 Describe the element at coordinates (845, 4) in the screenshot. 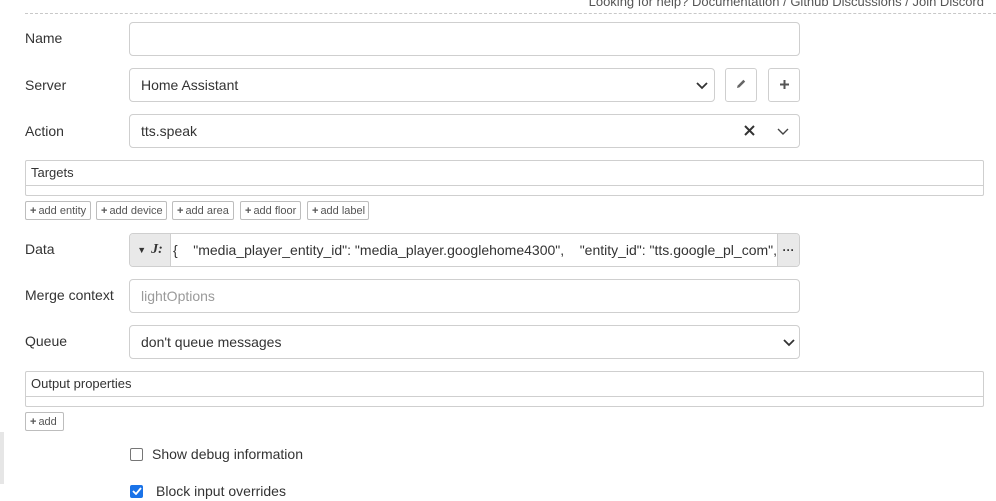

I see `github-discussions-link: Github Discussions` at that location.